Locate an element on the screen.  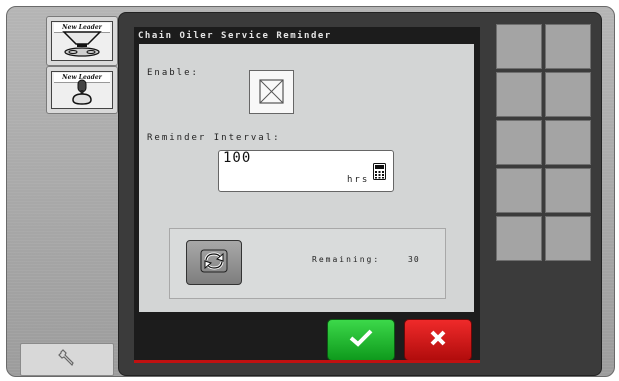
remaining-label: Remaining: is located at coordinates (346, 259).